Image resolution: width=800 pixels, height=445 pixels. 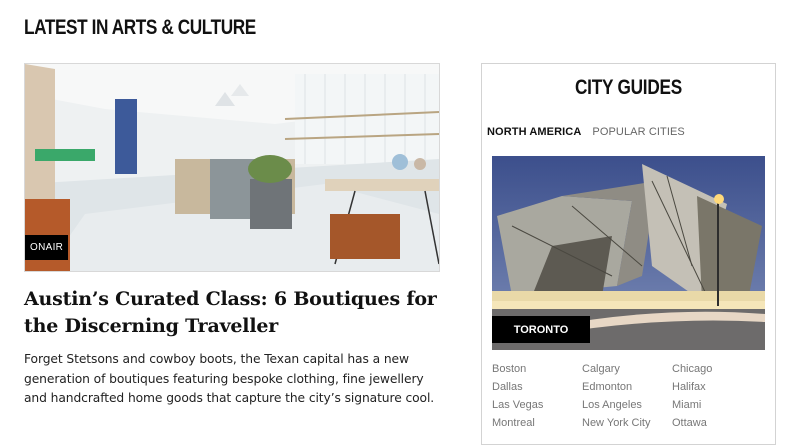 What do you see at coordinates (537, 369) in the screenshot?
I see `city-link-boston: Boston` at bounding box center [537, 369].